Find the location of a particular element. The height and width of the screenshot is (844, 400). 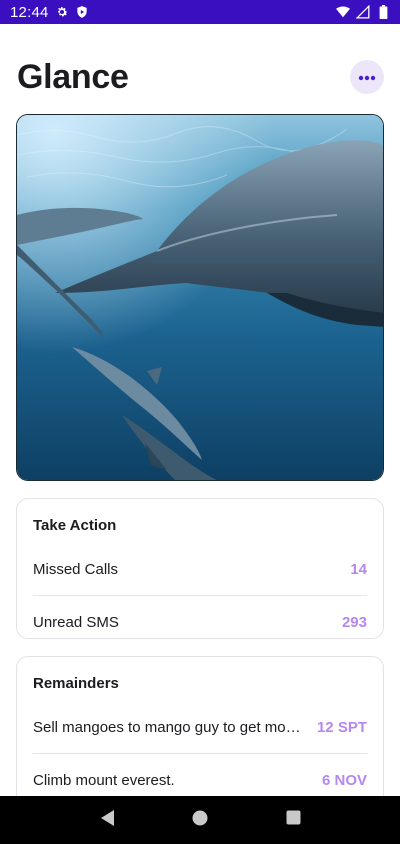

gear-icon is located at coordinates (62, 12).